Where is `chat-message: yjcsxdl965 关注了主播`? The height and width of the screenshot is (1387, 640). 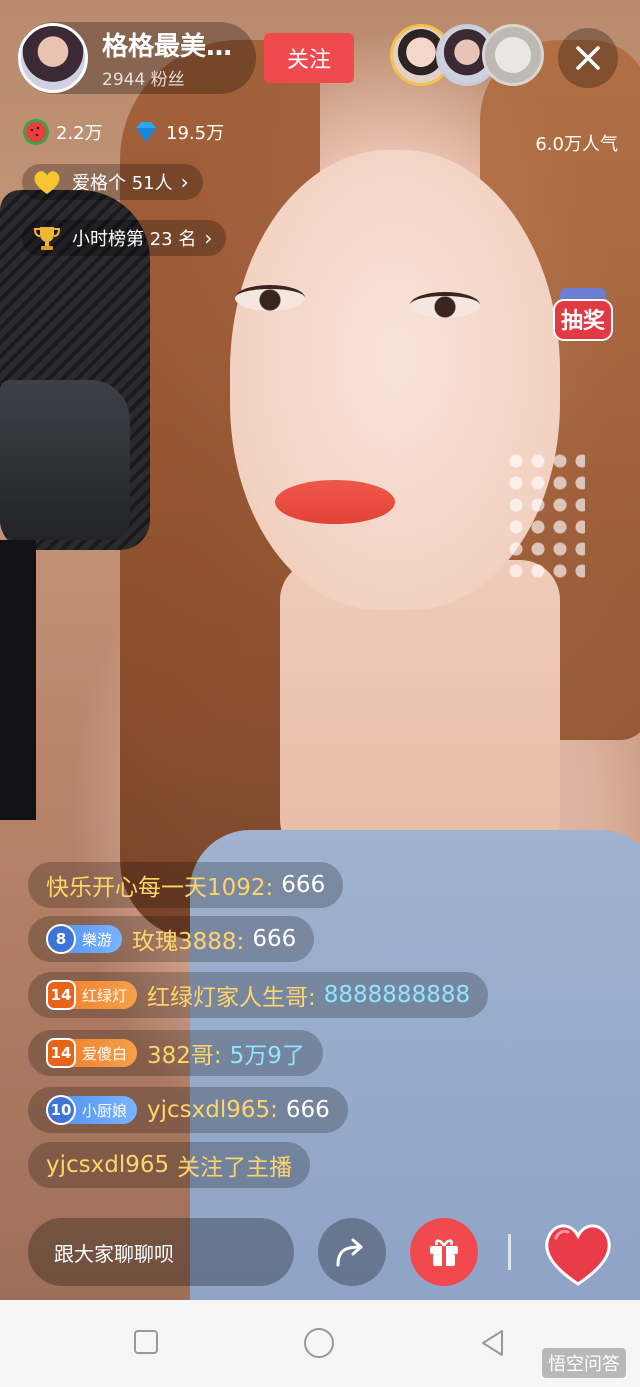 chat-message: yjcsxdl965 关注了主播 is located at coordinates (169, 1165).